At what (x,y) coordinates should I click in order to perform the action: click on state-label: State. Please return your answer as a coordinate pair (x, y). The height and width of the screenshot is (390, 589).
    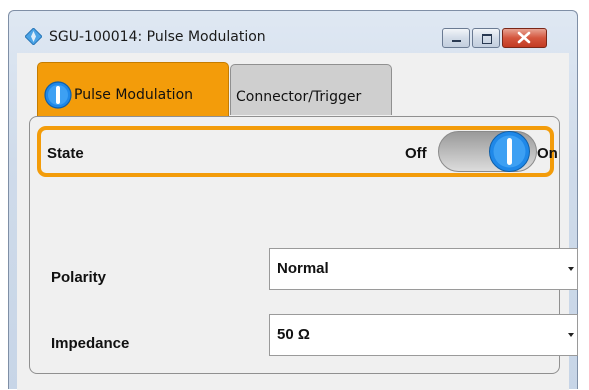
    Looking at the image, I should click on (65, 153).